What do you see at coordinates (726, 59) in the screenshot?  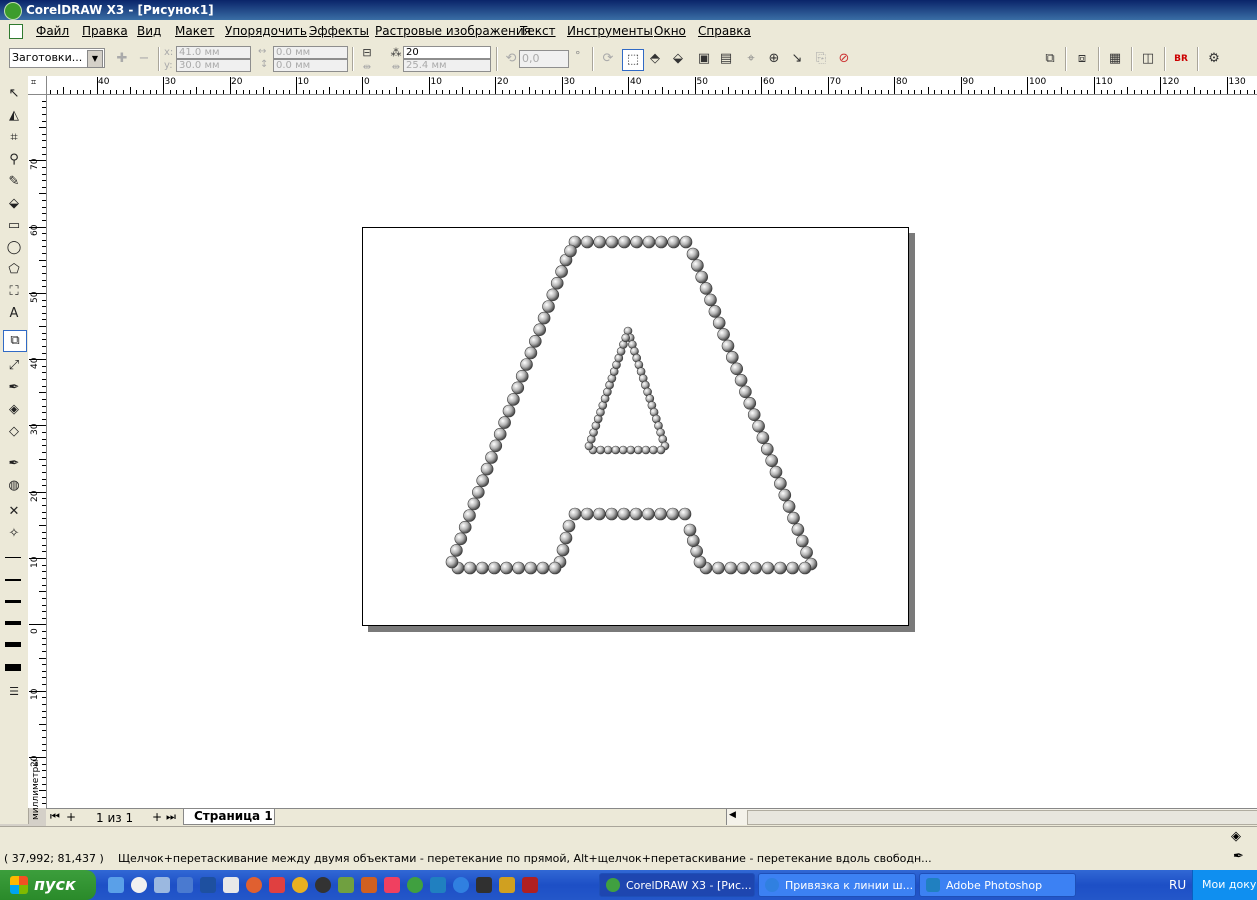 I see `color-acceleration-icon: ▤` at bounding box center [726, 59].